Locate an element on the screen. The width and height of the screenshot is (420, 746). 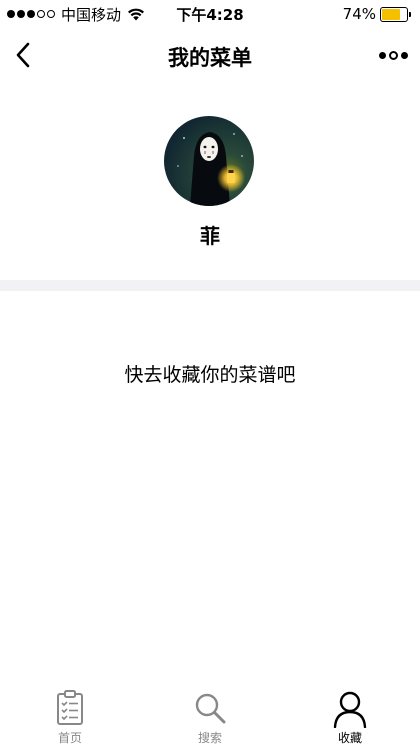
more-dots-center is located at coordinates (393, 55).